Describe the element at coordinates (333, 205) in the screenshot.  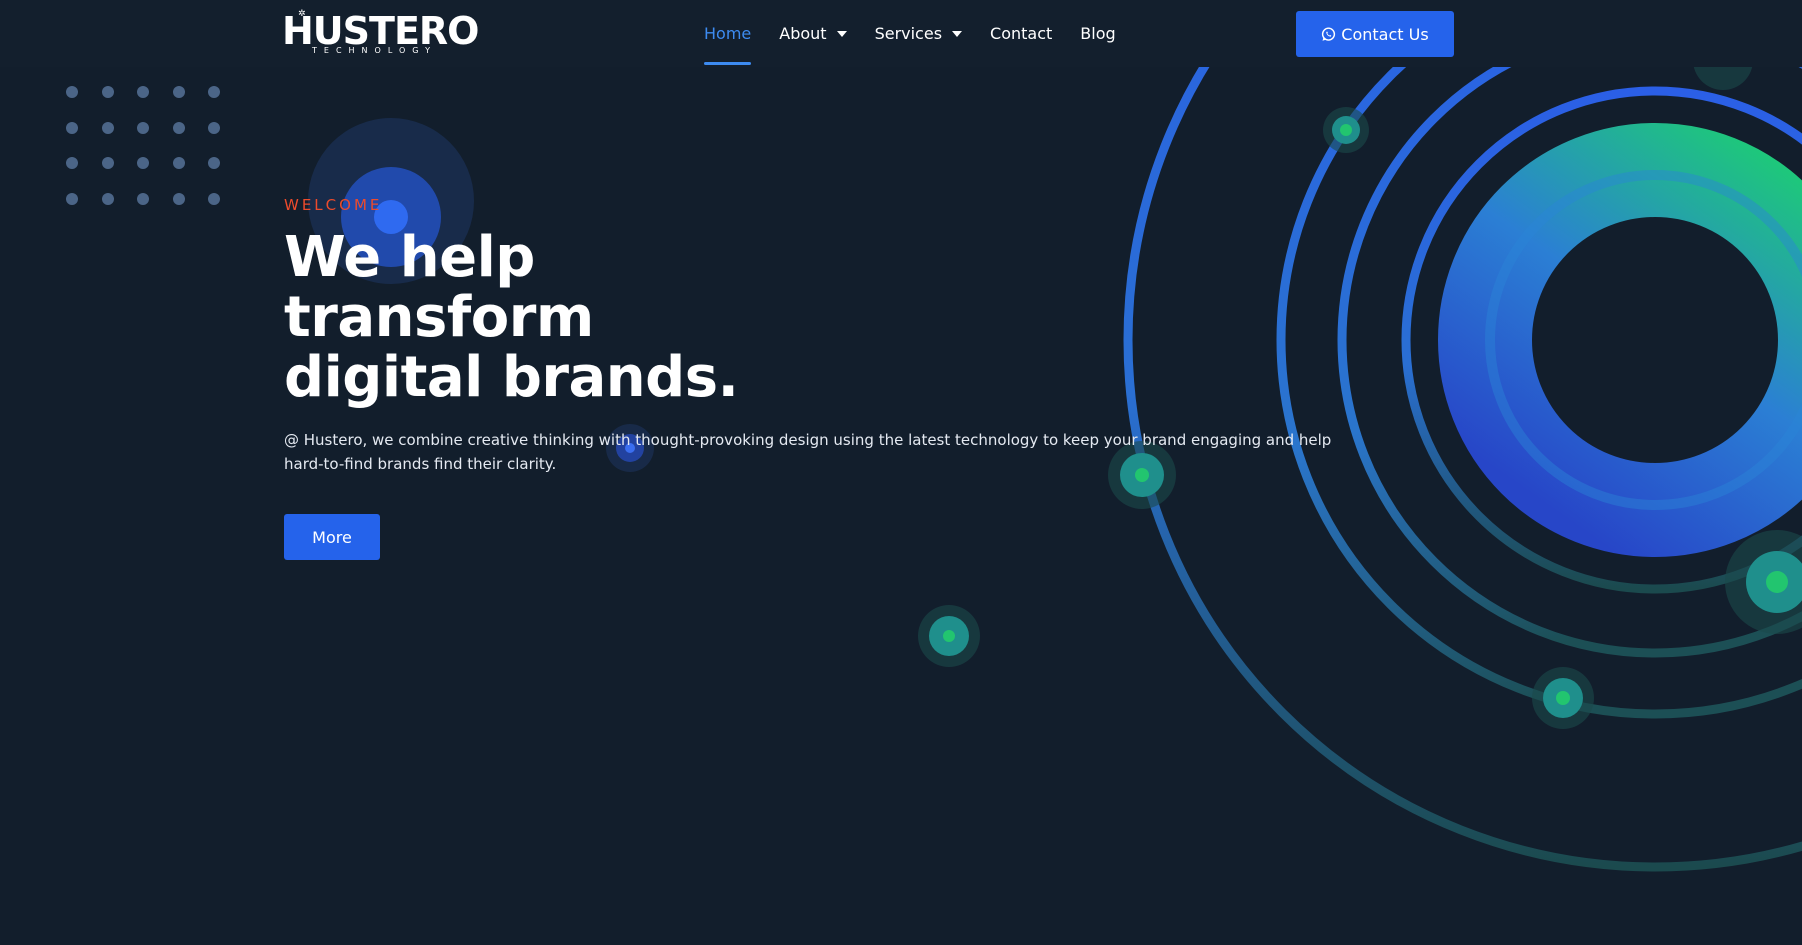
I see `hero-eyebrow: WELCOME` at that location.